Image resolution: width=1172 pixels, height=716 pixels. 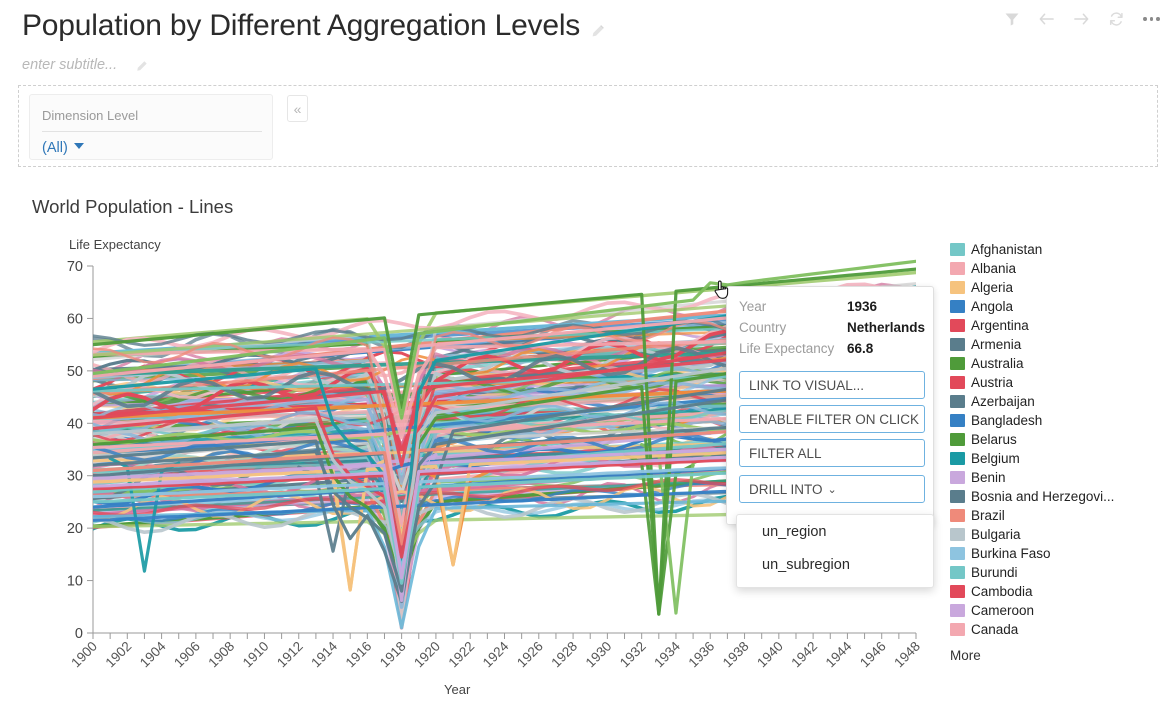 I want to click on x-axis-tick-label: 1938, so click(x=736, y=655).